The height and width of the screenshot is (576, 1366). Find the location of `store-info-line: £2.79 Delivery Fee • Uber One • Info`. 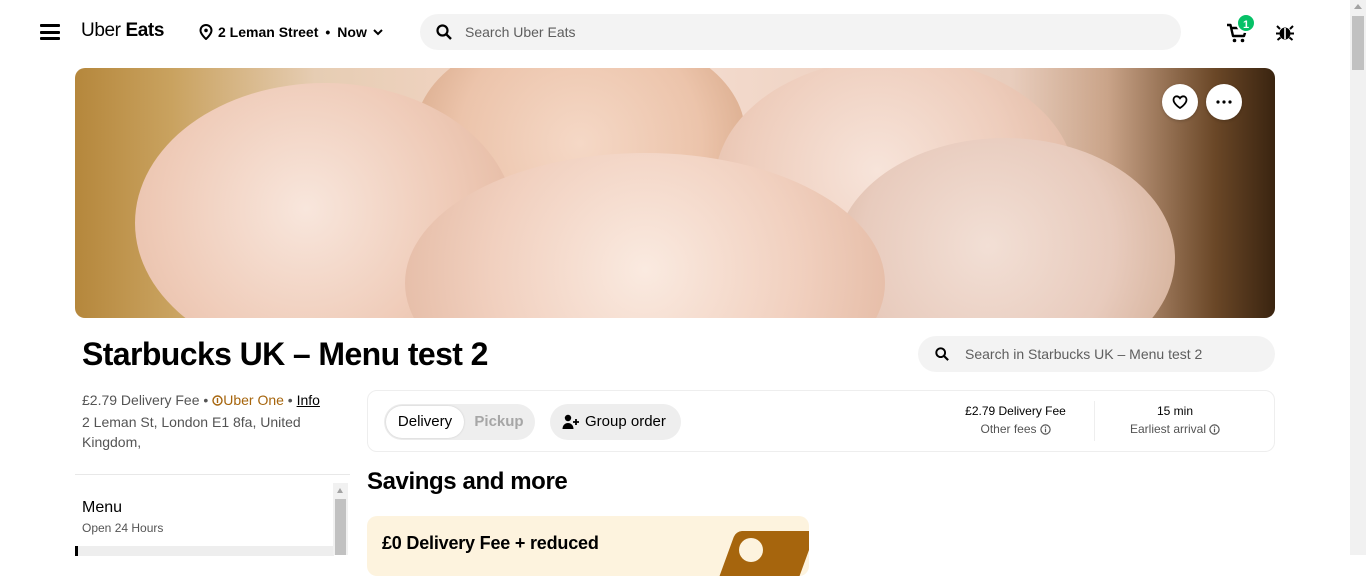

store-info-line: £2.79 Delivery Fee • Uber One • Info is located at coordinates (201, 400).